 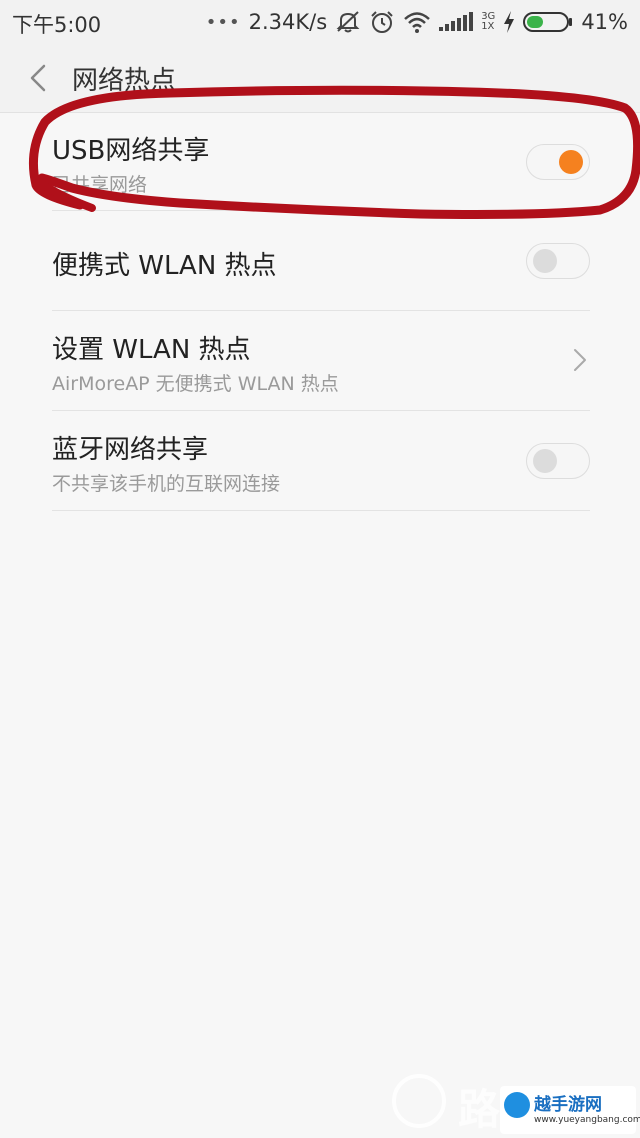 I want to click on wifi-icon, so click(x=417, y=22).